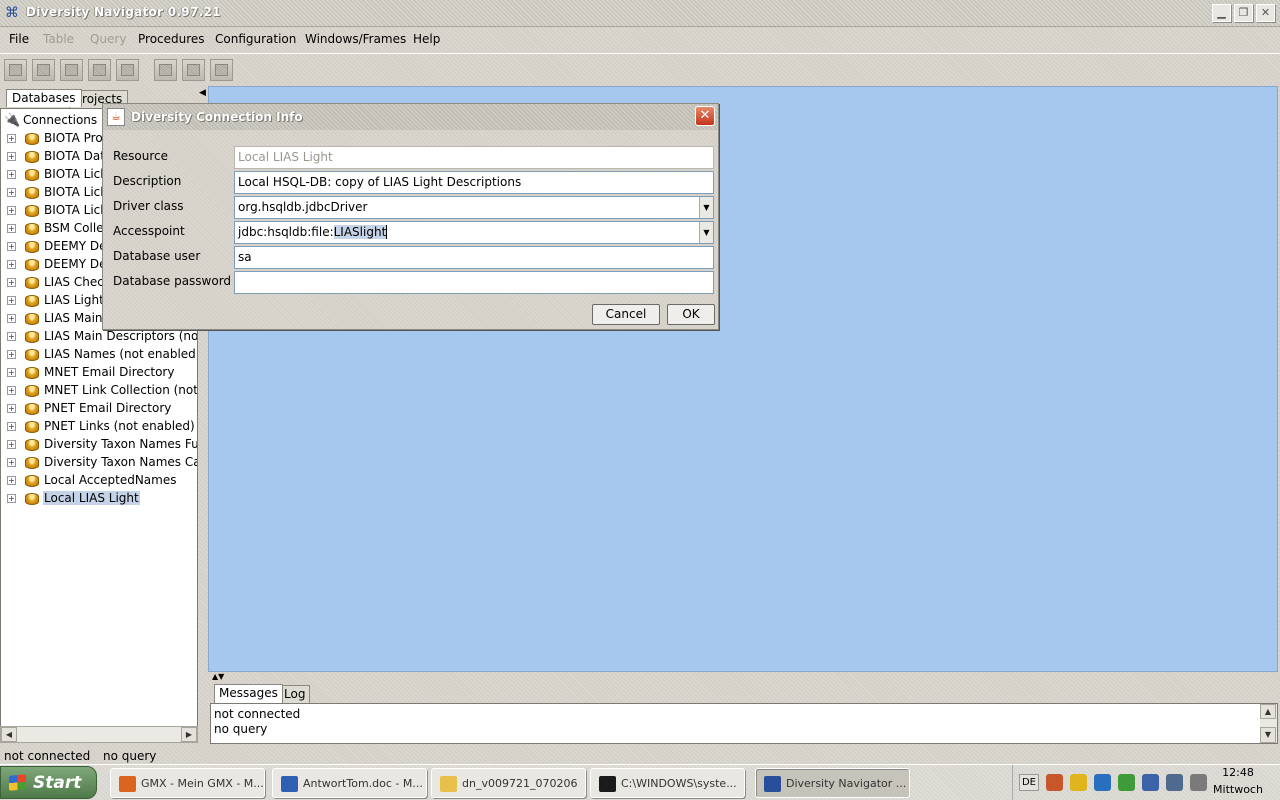  Describe the element at coordinates (426, 39) in the screenshot. I see `menu-help: Help` at that location.